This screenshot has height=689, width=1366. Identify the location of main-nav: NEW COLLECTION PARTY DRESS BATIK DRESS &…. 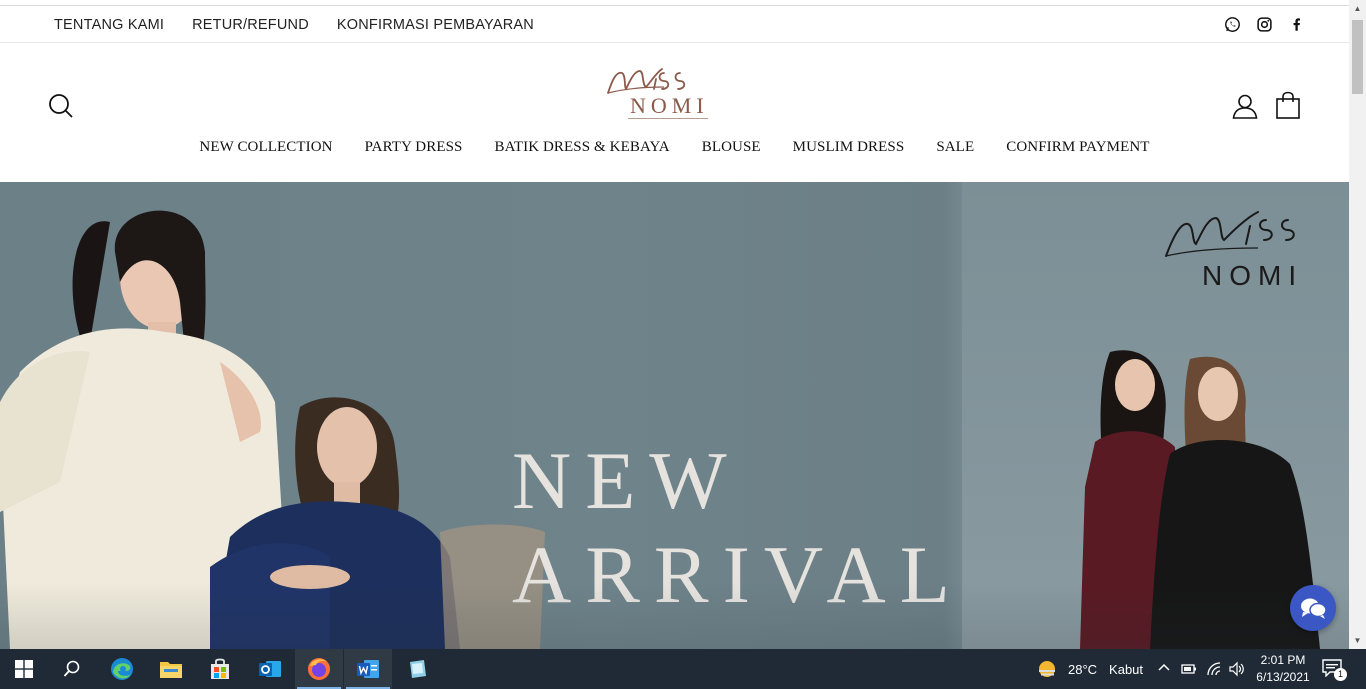
(674, 150).